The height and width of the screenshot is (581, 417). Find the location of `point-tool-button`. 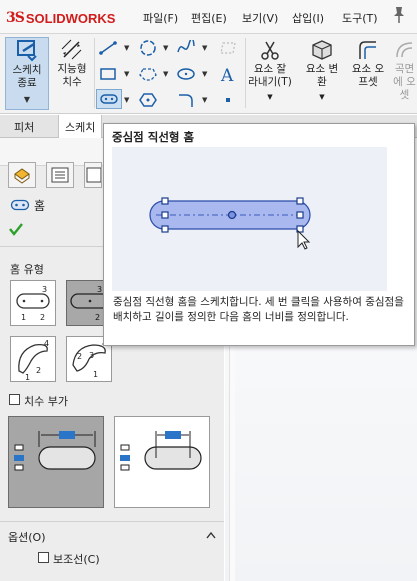

point-tool-button is located at coordinates (228, 100).